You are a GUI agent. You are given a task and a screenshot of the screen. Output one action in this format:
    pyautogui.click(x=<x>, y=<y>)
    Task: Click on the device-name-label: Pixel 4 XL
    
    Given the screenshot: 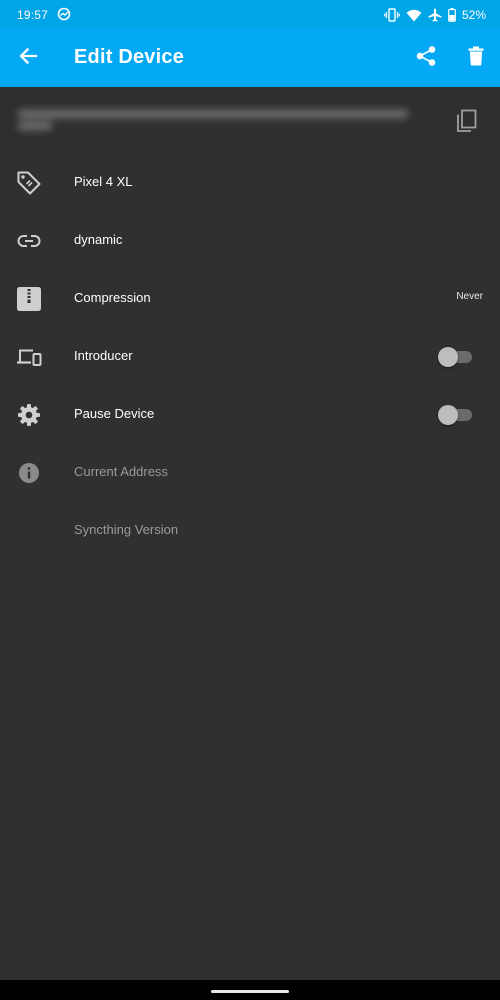 What is the action you would take?
    pyautogui.click(x=103, y=181)
    